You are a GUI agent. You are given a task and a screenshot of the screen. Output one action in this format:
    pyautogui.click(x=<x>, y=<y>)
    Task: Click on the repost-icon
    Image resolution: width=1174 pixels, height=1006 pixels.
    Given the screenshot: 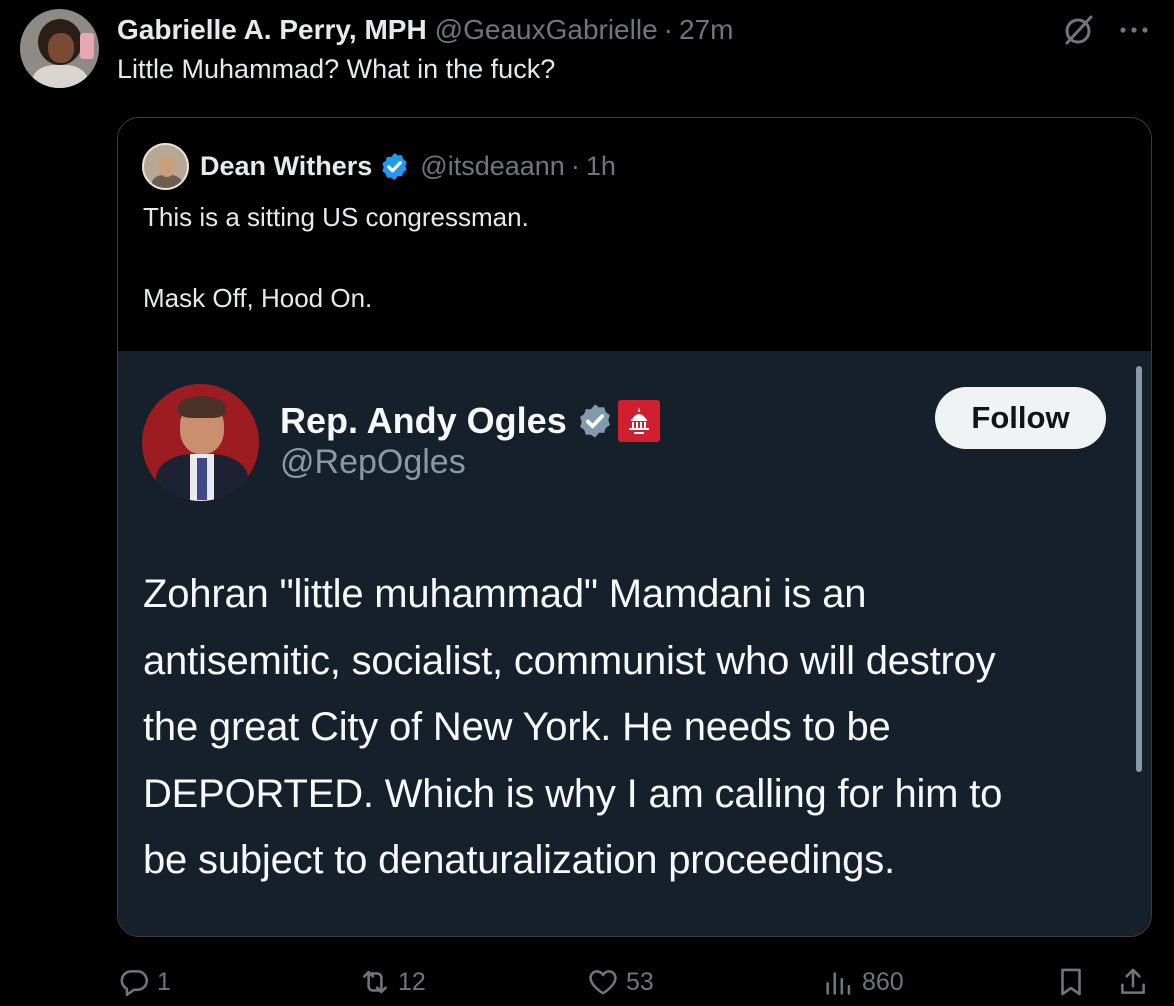 What is the action you would take?
    pyautogui.click(x=375, y=982)
    